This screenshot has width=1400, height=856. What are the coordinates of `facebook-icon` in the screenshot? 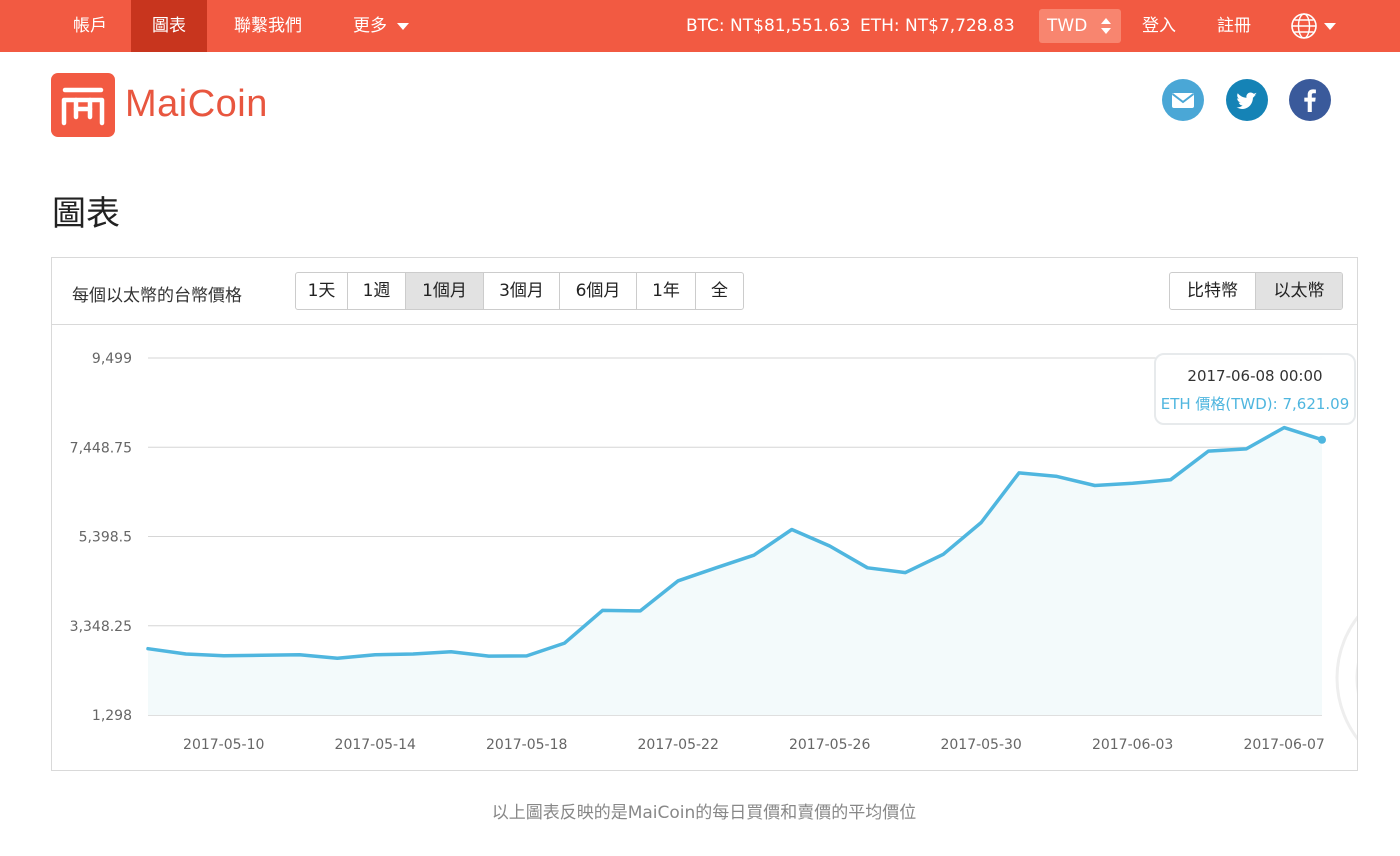 It's located at (1310, 100).